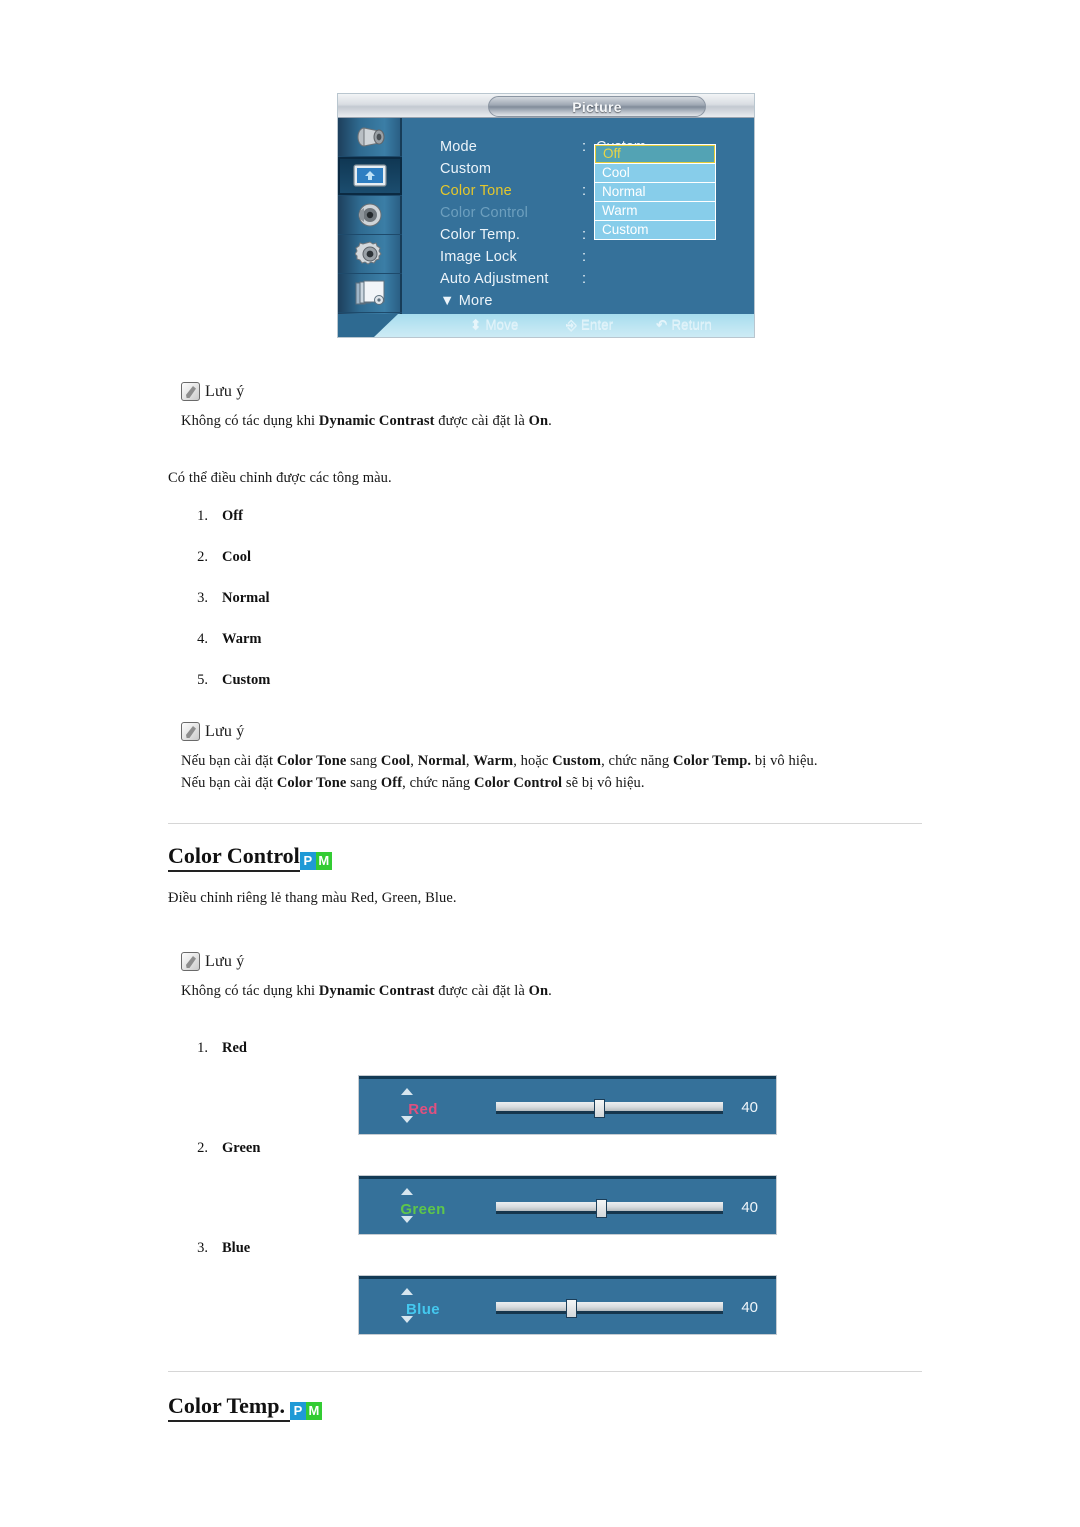 The image size is (1080, 1527). Describe the element at coordinates (423, 1309) in the screenshot. I see `blue-slider-label: Blue` at that location.